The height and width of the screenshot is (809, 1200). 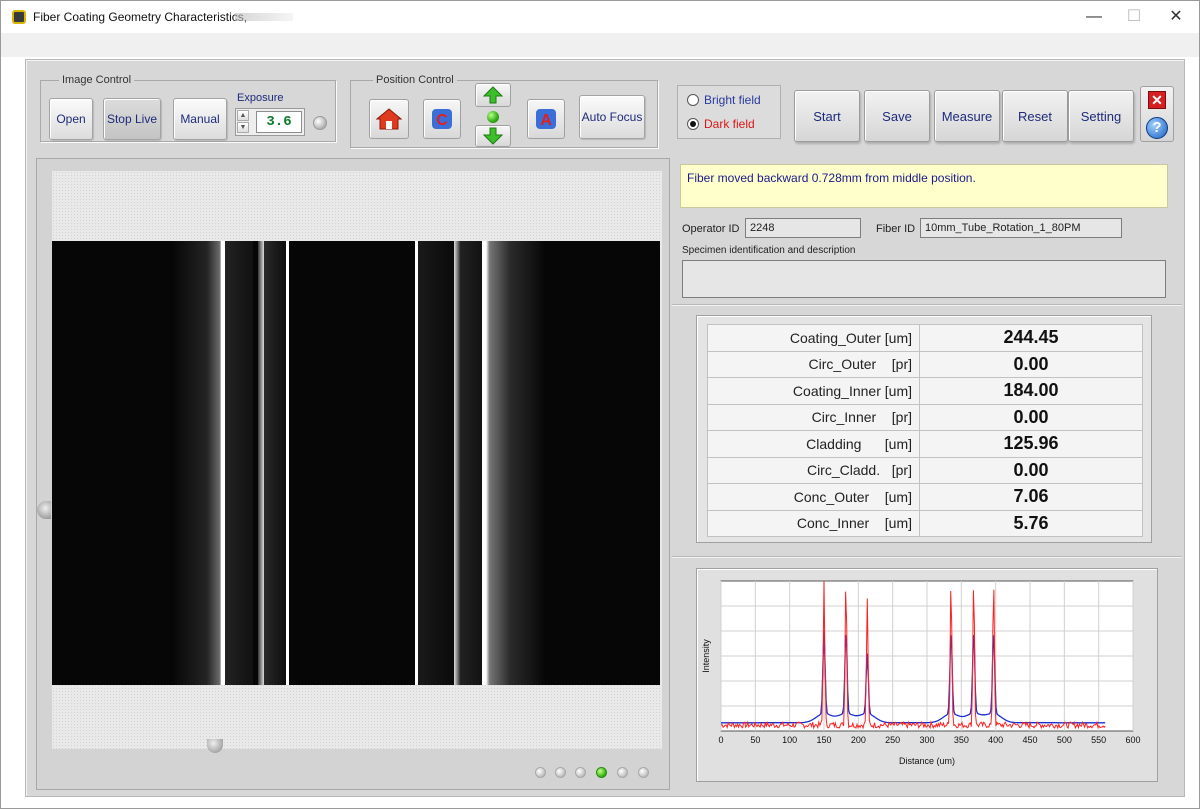 What do you see at coordinates (264, 17) in the screenshot?
I see `title-redacted-text` at bounding box center [264, 17].